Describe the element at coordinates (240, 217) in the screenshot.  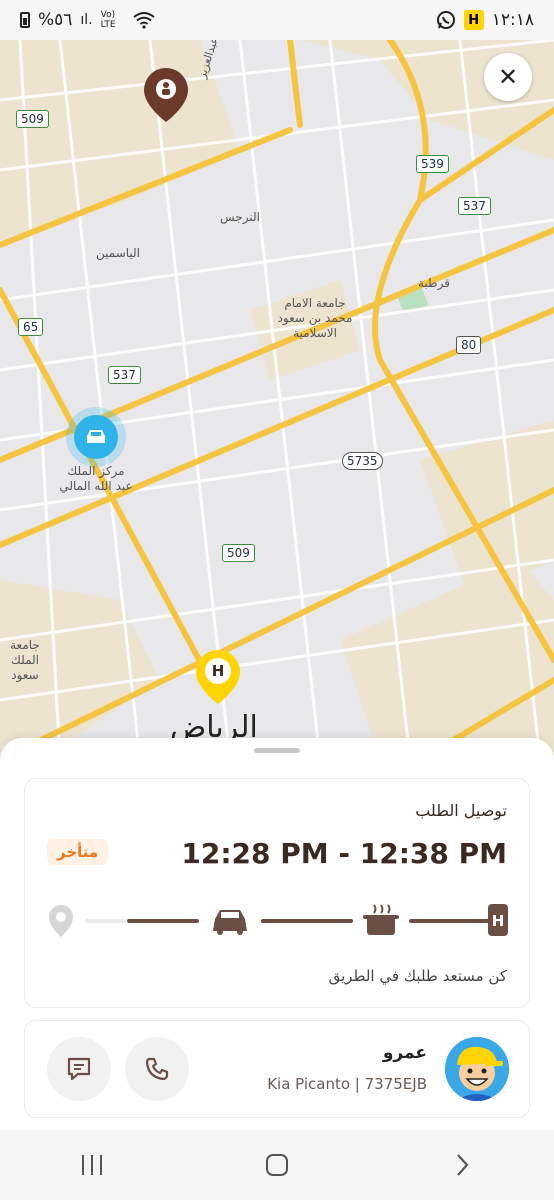
I see `map-label-narjis: النرجس` at that location.